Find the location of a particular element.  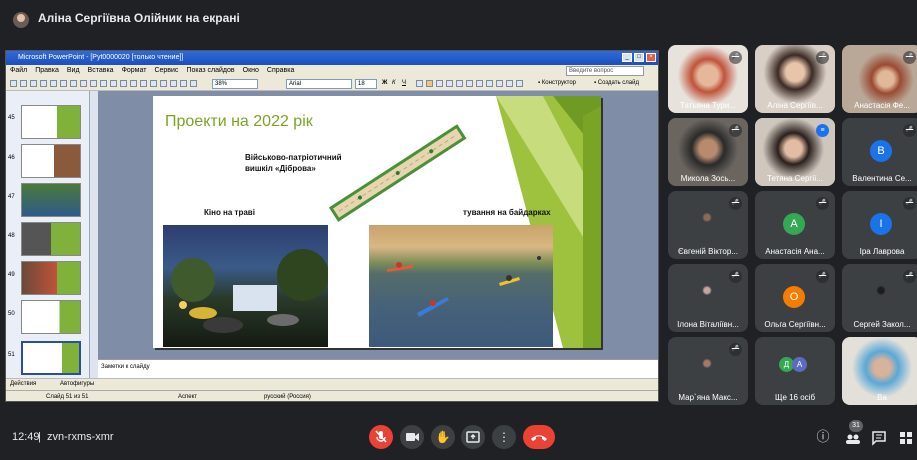

zoom-select: 38% is located at coordinates (235, 84).